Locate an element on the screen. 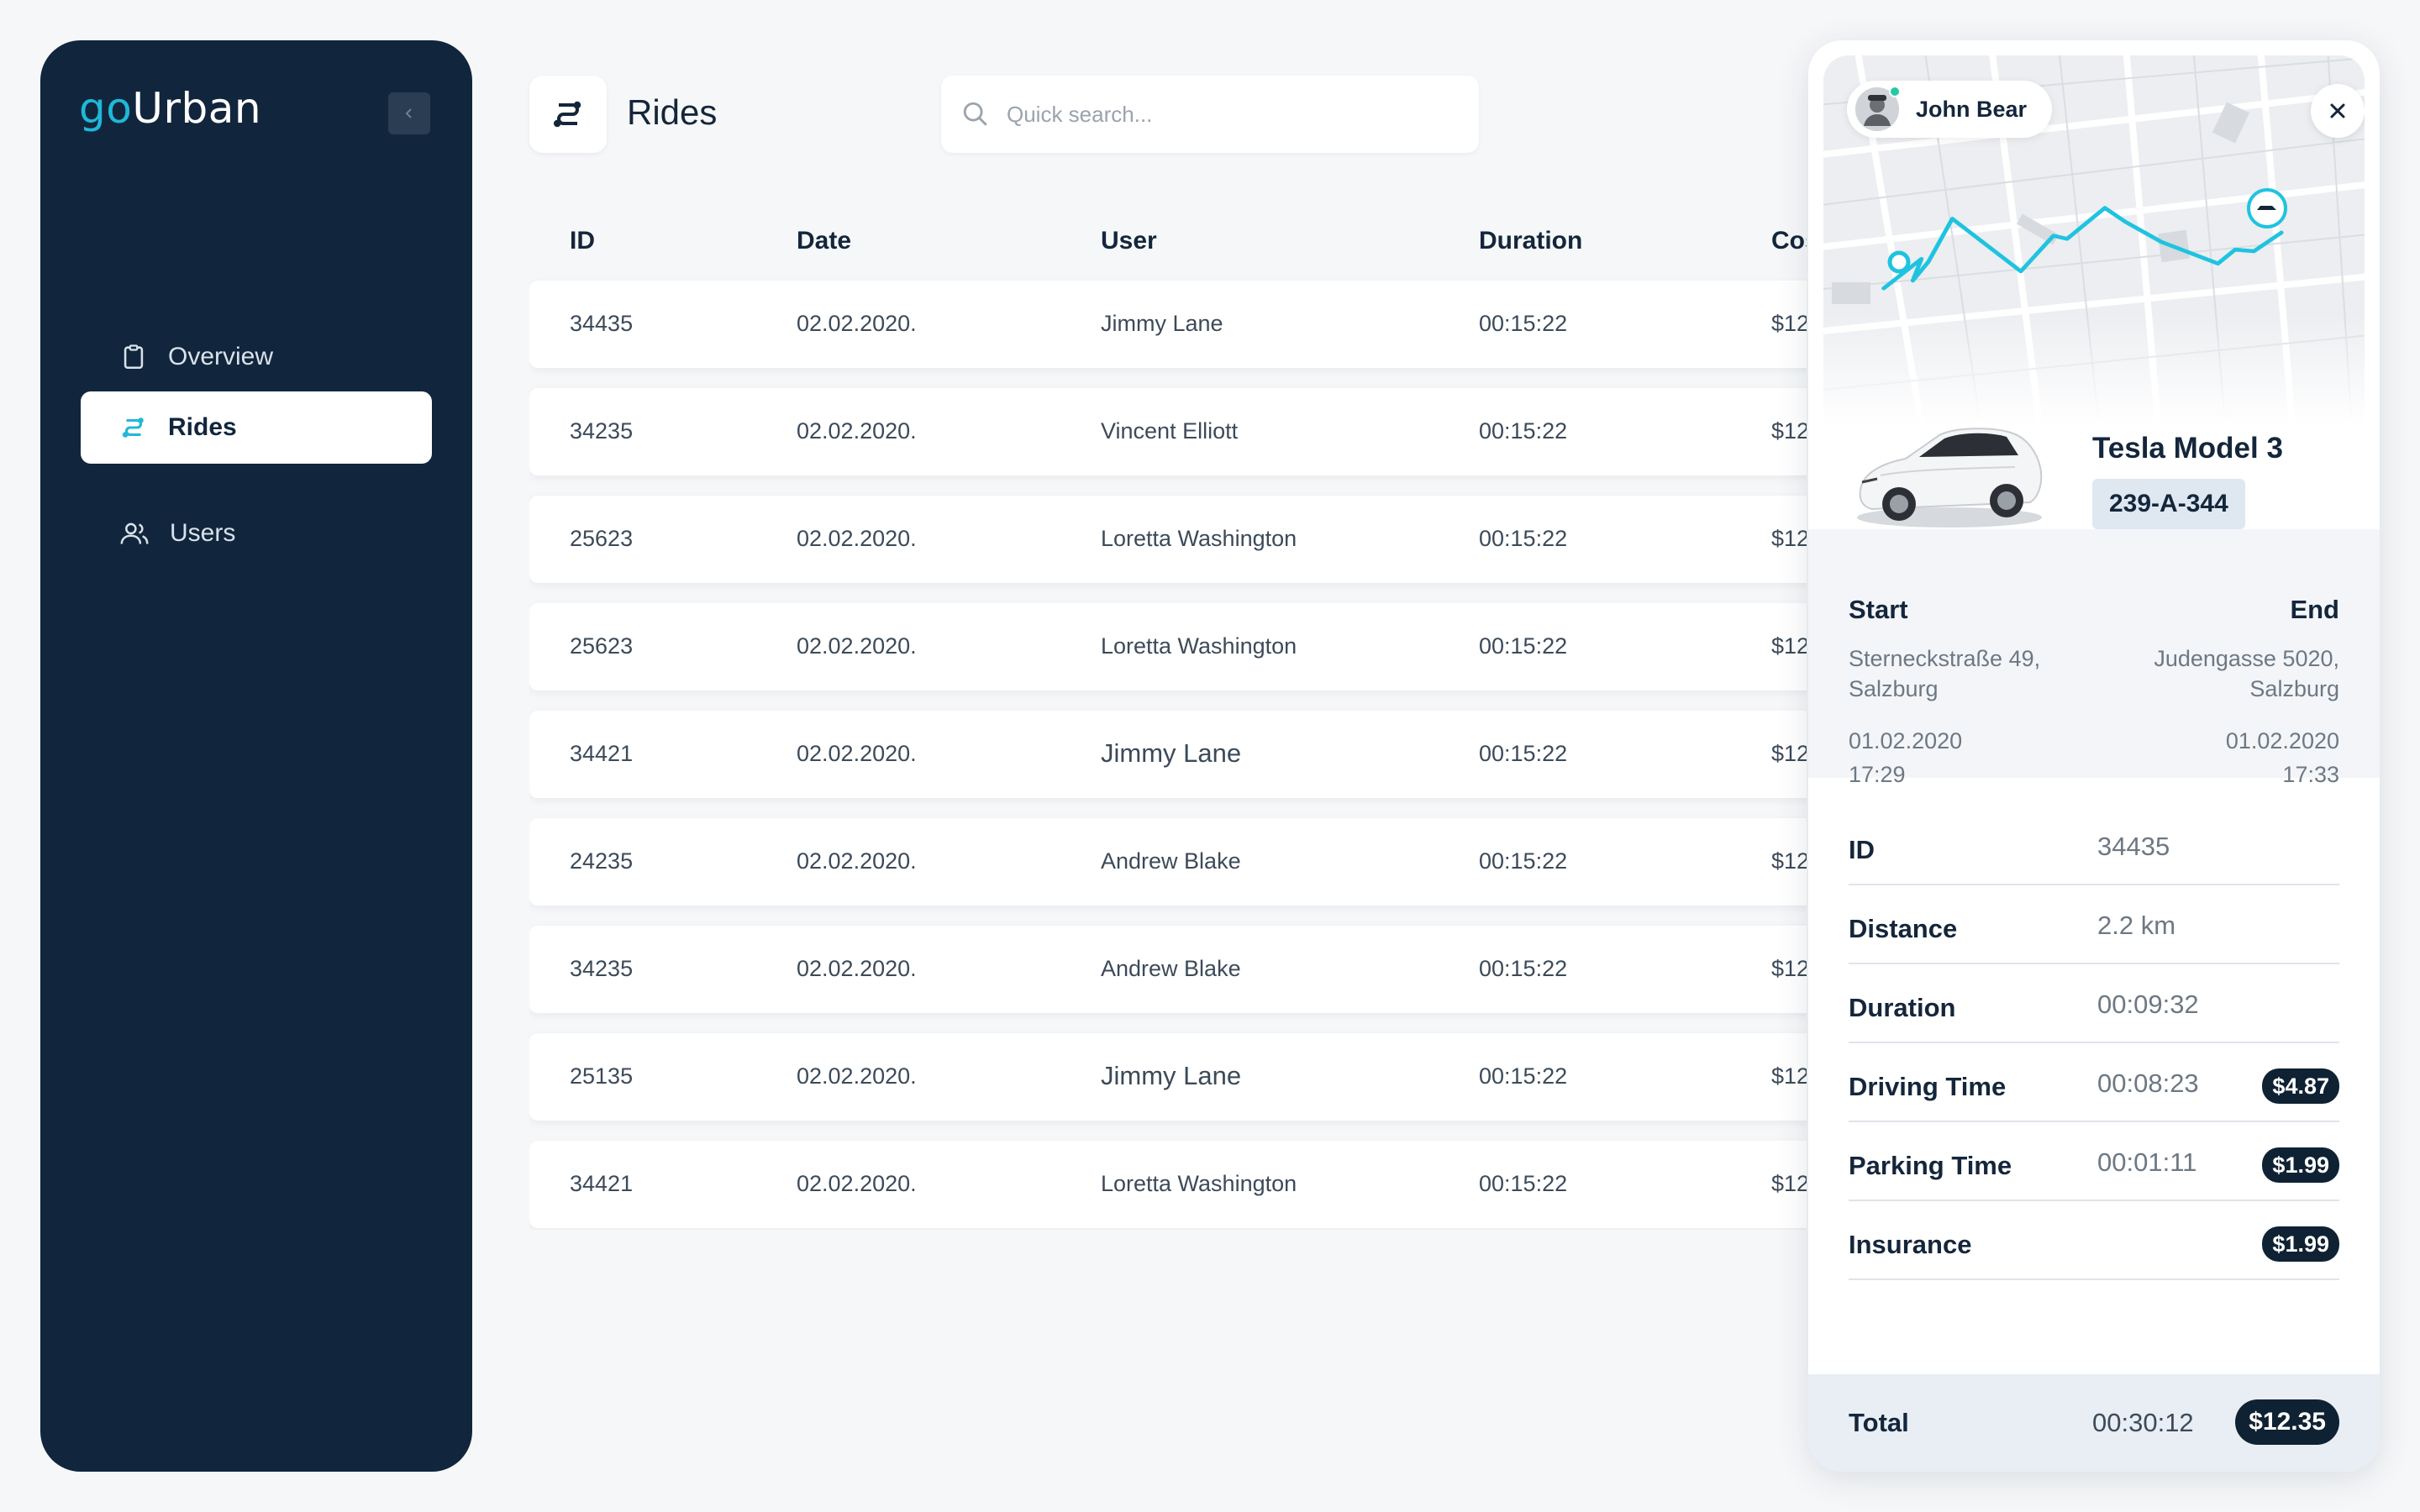  close-icon is located at coordinates (2337, 110).